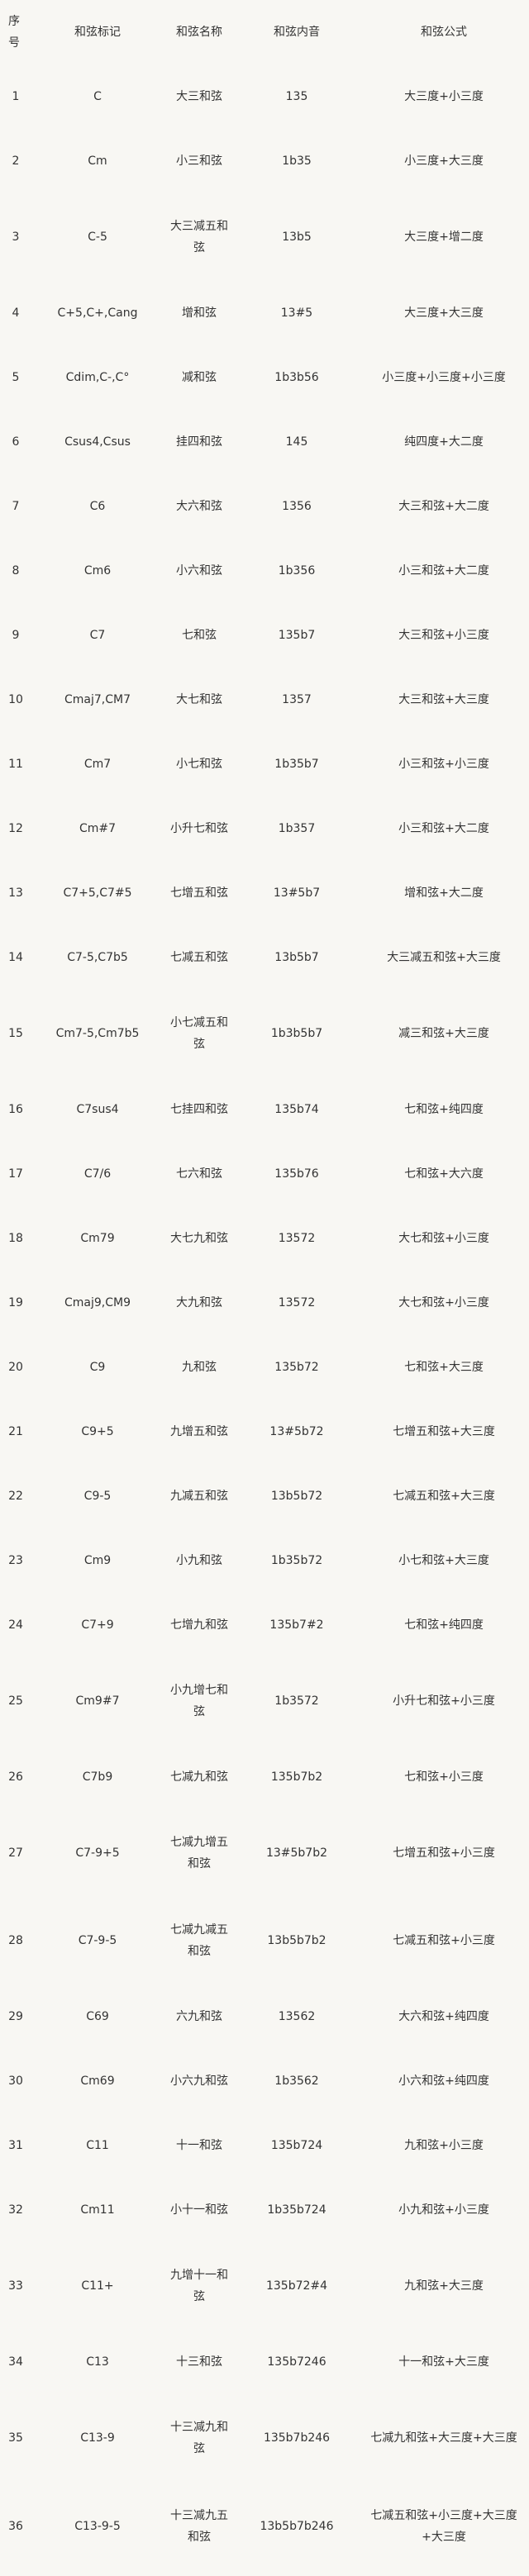 The image size is (529, 2576). Describe the element at coordinates (443, 2016) in the screenshot. I see `chord-formula: 大六和弦+纯四度` at that location.